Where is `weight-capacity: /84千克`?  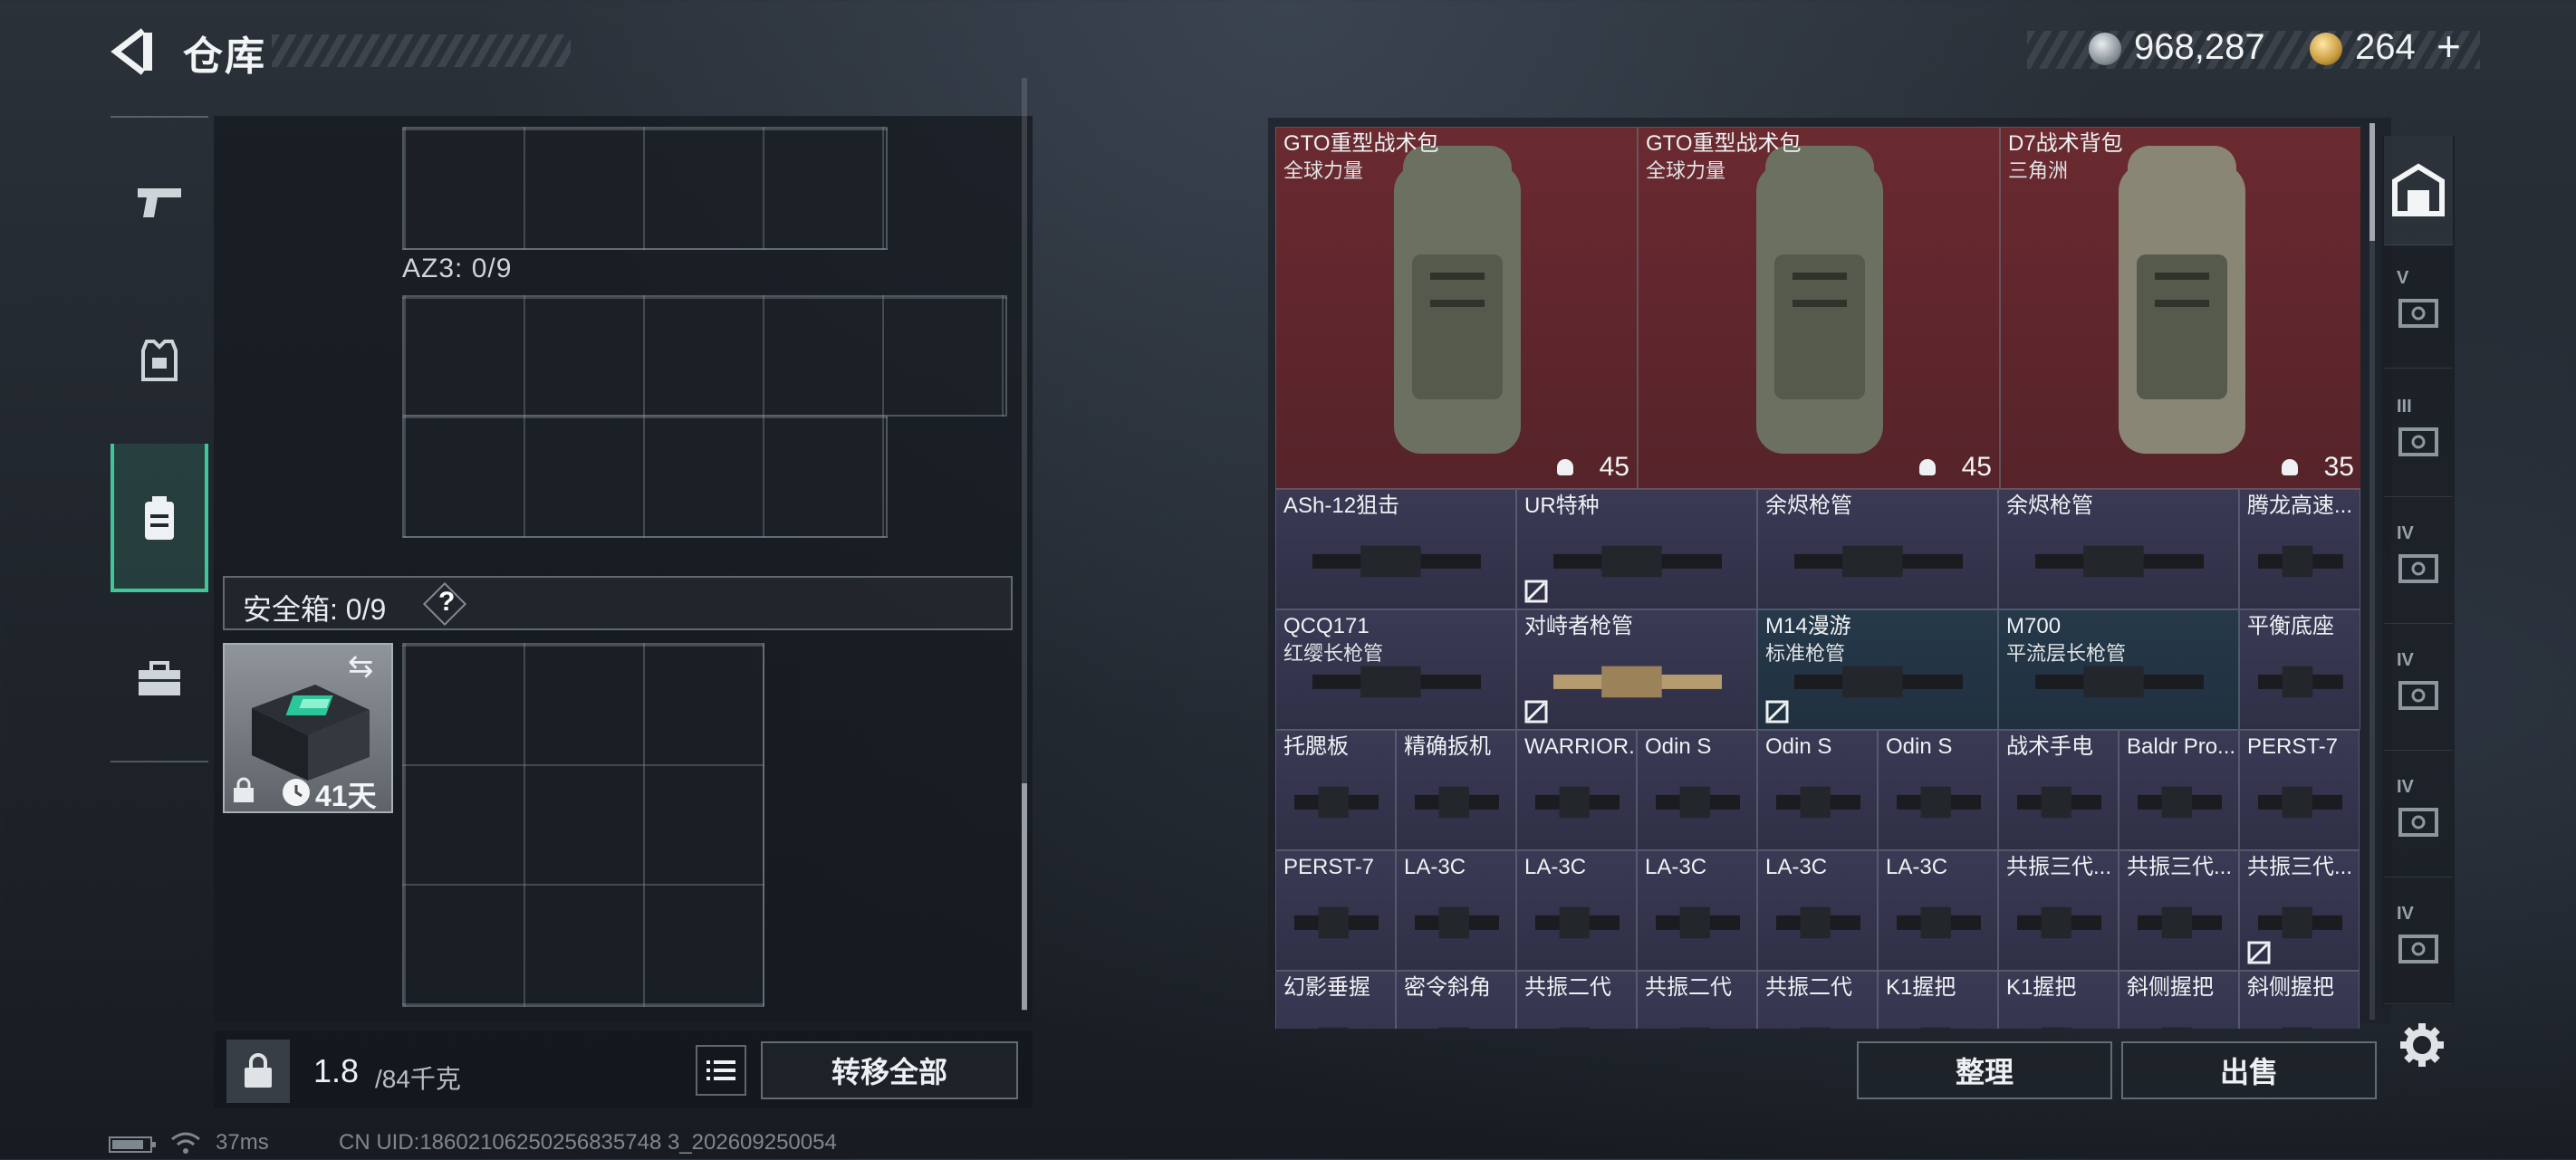 weight-capacity: /84千克 is located at coordinates (418, 1079).